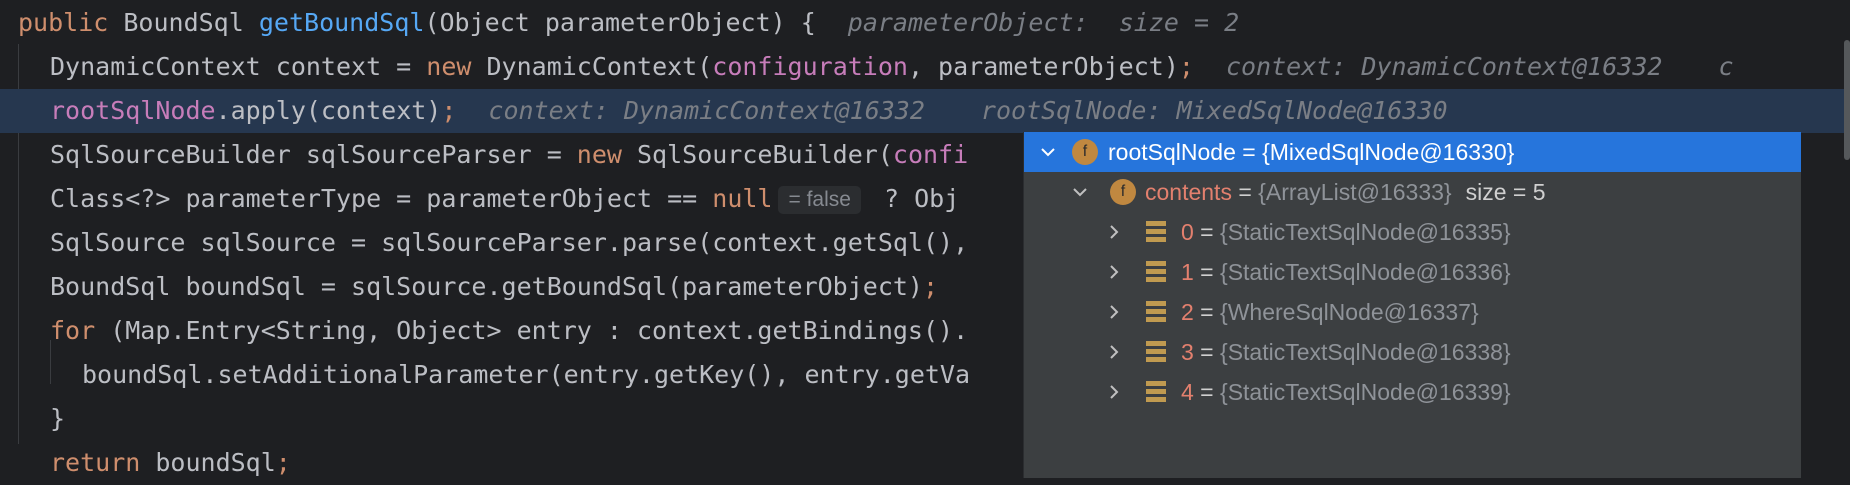  What do you see at coordinates (620, 22) in the screenshot?
I see `method-params: (Object parameterObject) {` at bounding box center [620, 22].